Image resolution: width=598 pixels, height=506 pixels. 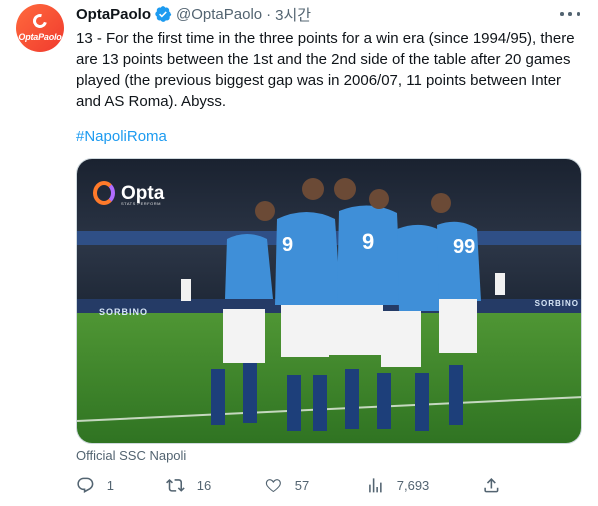 I want to click on author-name: OptaPaolo, so click(x=113, y=14).